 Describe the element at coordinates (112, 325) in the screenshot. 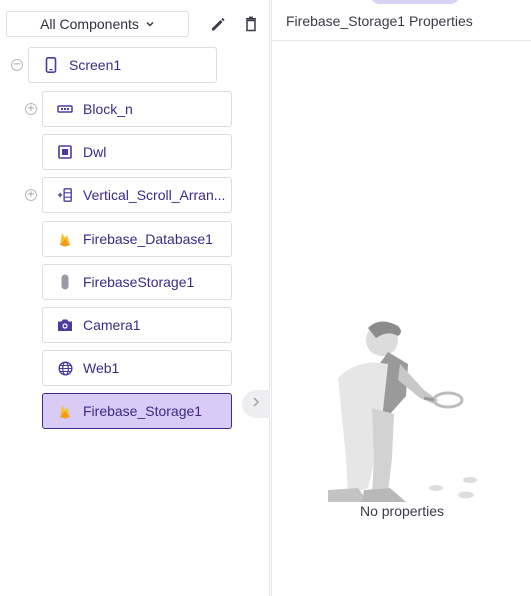

I see `tree-node-label: Camera1` at that location.